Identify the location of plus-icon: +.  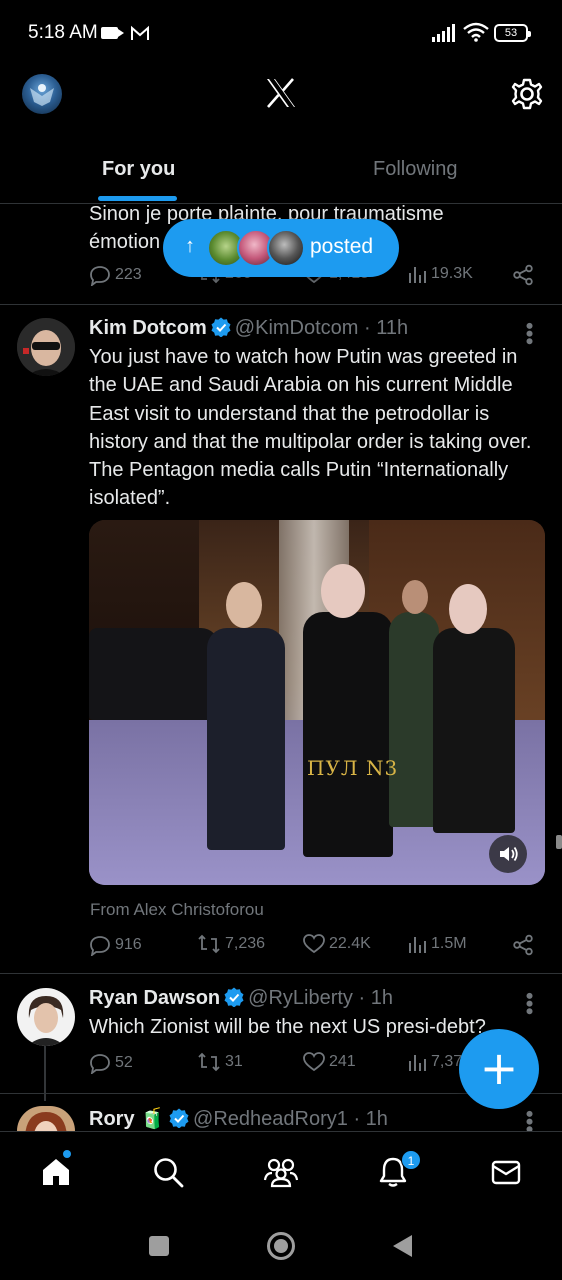
(499, 1068).